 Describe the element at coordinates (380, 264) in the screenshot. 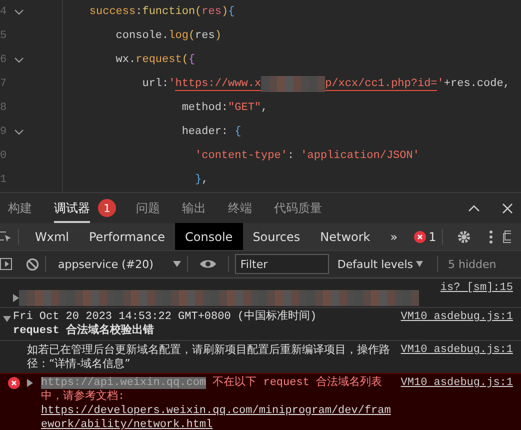

I see `log-levels-dropdown: Default levels` at that location.